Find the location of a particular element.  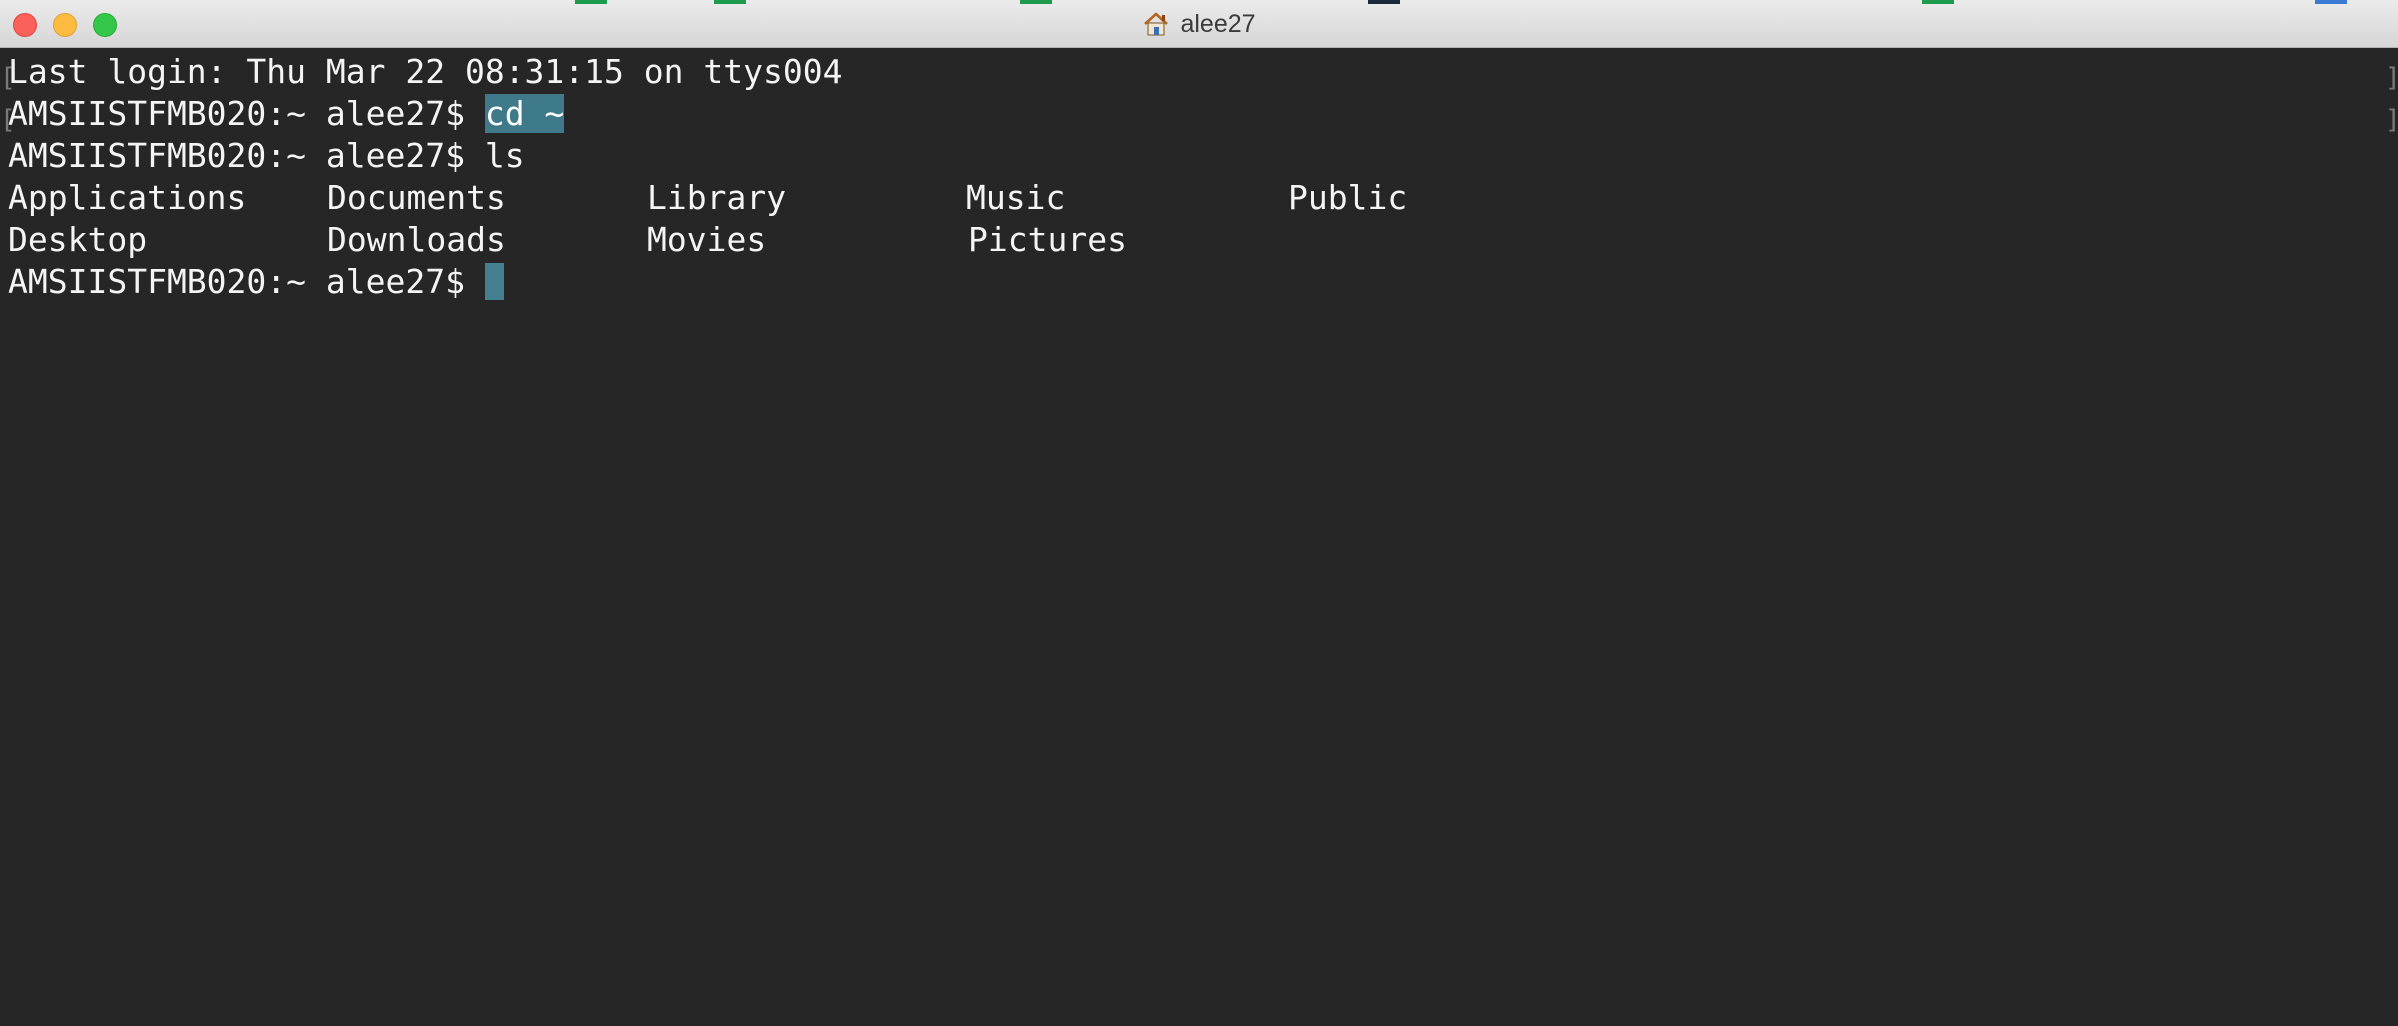

active-command-line: AMSIISTFMB020:~ alee27$ is located at coordinates (256, 282).